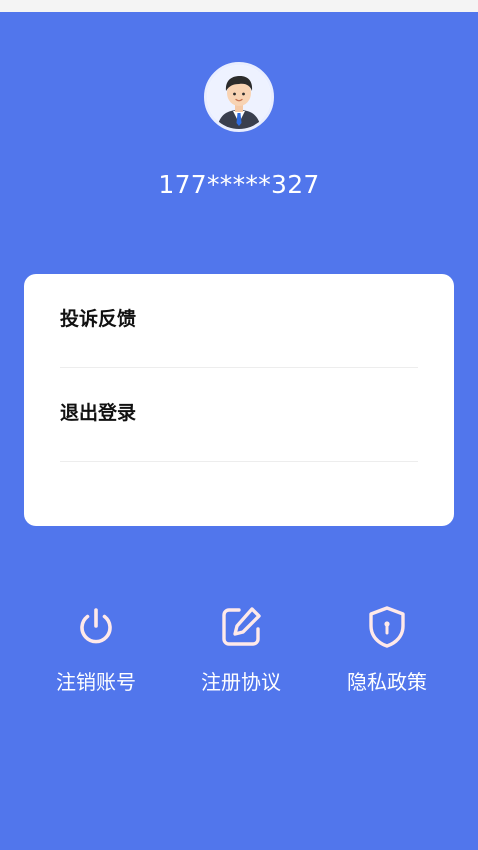 This screenshot has width=478, height=850. Describe the element at coordinates (387, 682) in the screenshot. I see `action-label: 隐私政策` at that location.